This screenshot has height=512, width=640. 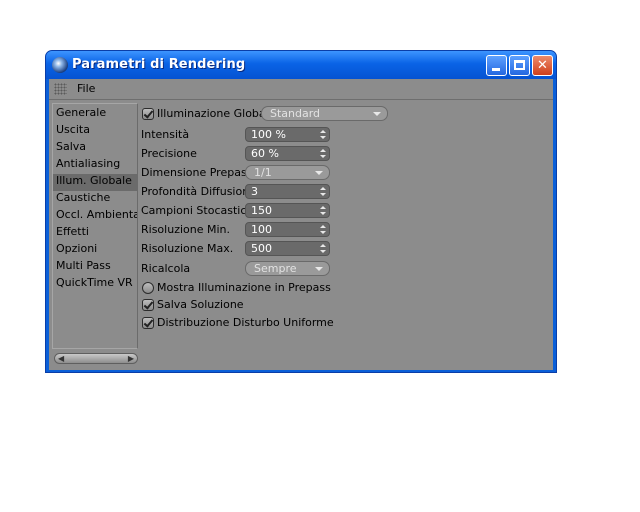 What do you see at coordinates (301, 89) in the screenshot?
I see `menu-bar: File` at bounding box center [301, 89].